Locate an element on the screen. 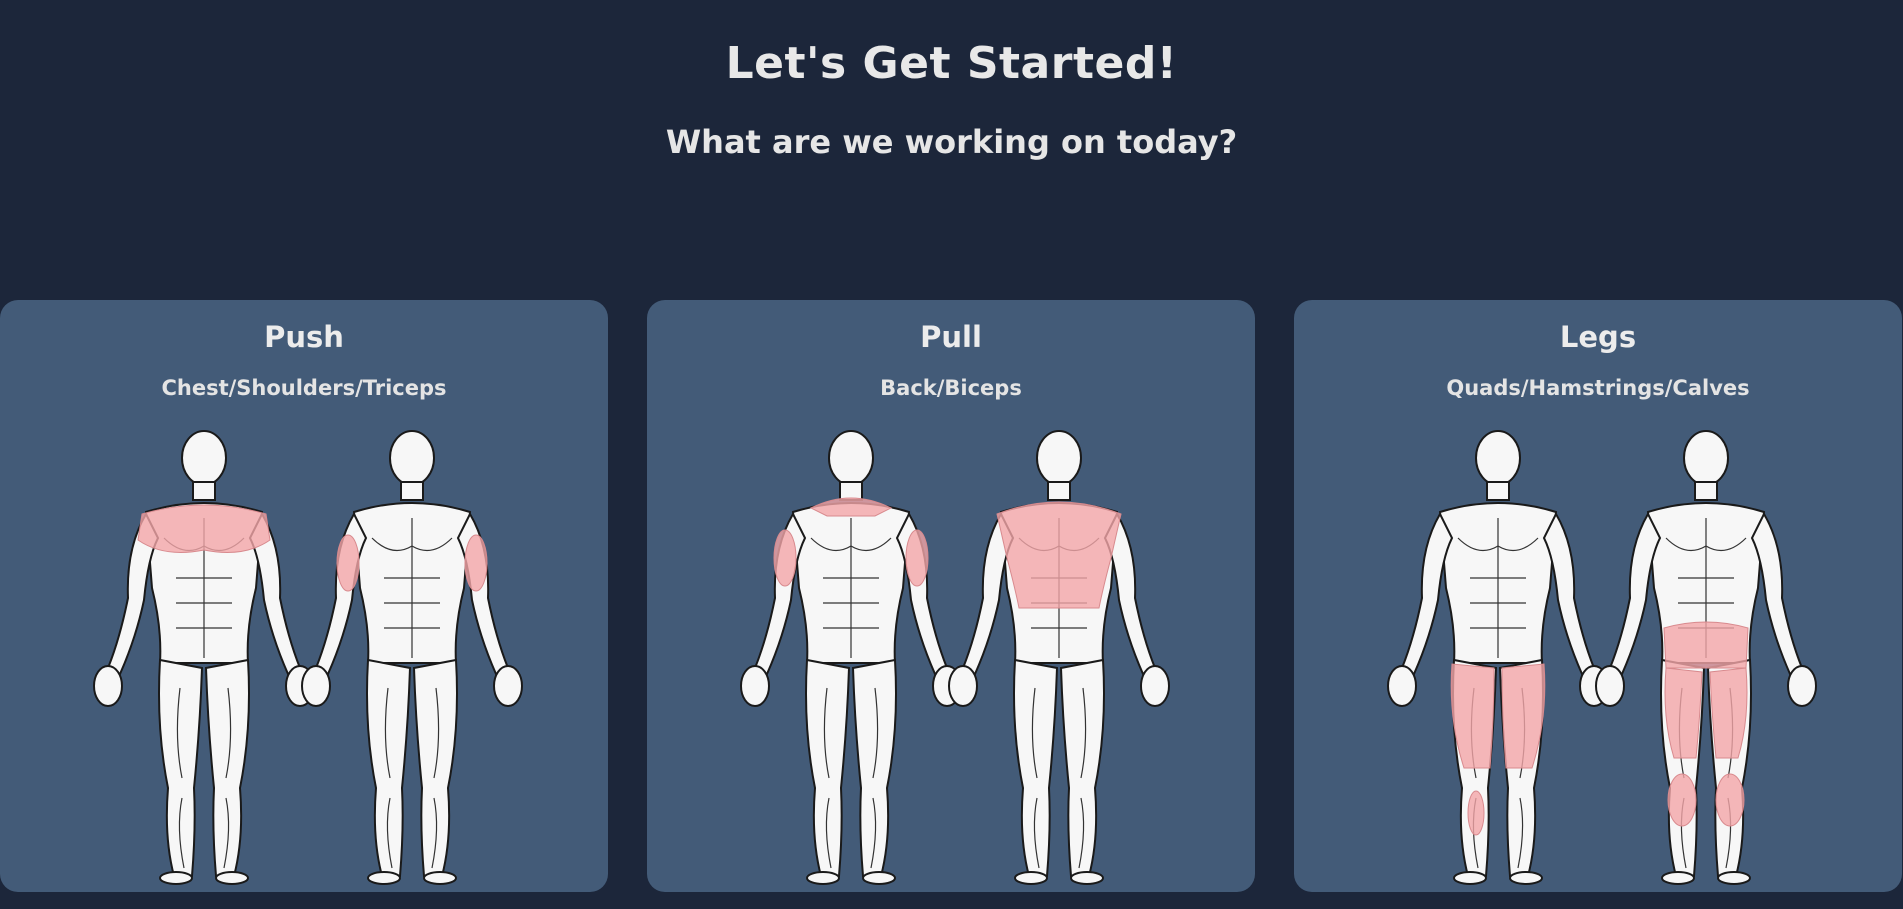 Image resolution: width=1903 pixels, height=909 pixels. glutes-highlight is located at coordinates (1706, 645).